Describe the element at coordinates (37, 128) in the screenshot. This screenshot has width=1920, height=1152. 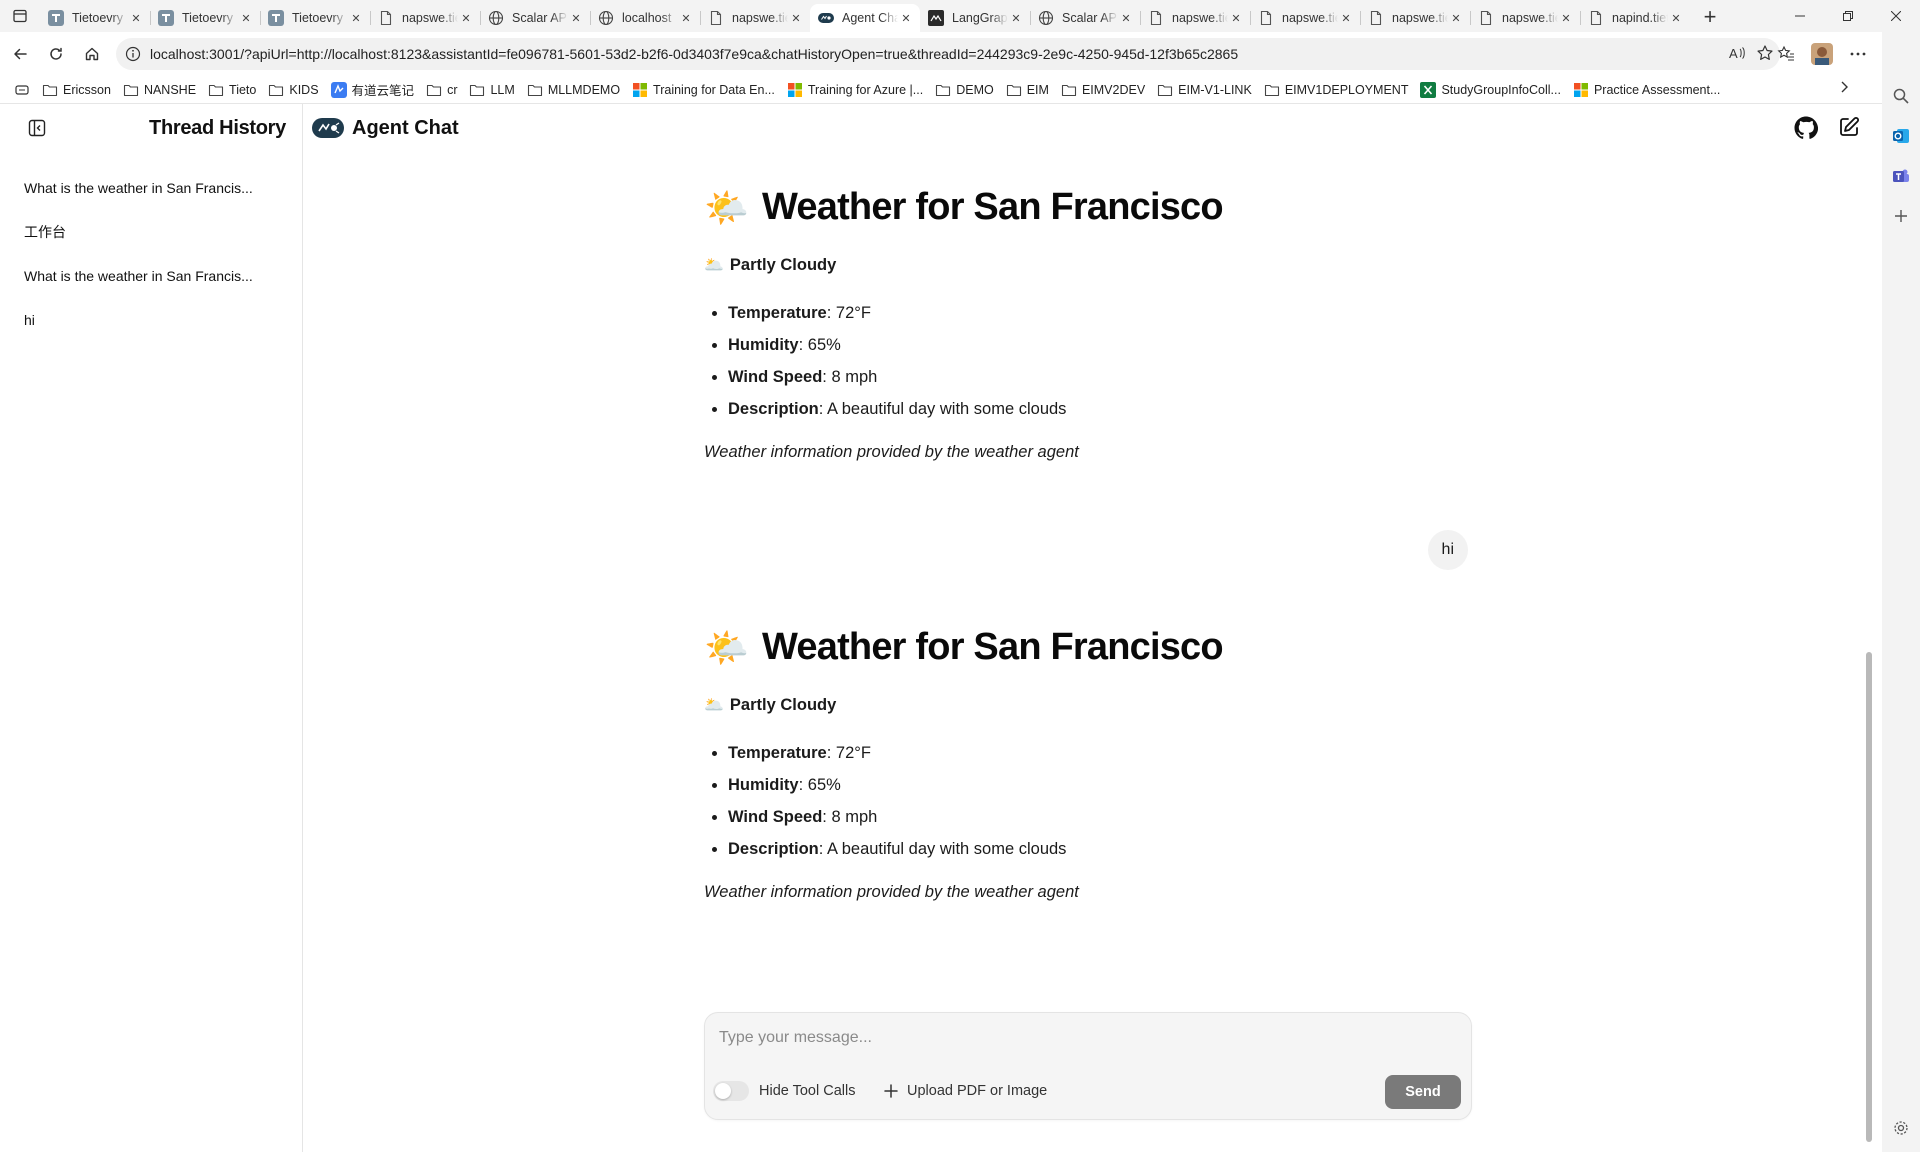
I see `toggle-sidebar-button` at that location.